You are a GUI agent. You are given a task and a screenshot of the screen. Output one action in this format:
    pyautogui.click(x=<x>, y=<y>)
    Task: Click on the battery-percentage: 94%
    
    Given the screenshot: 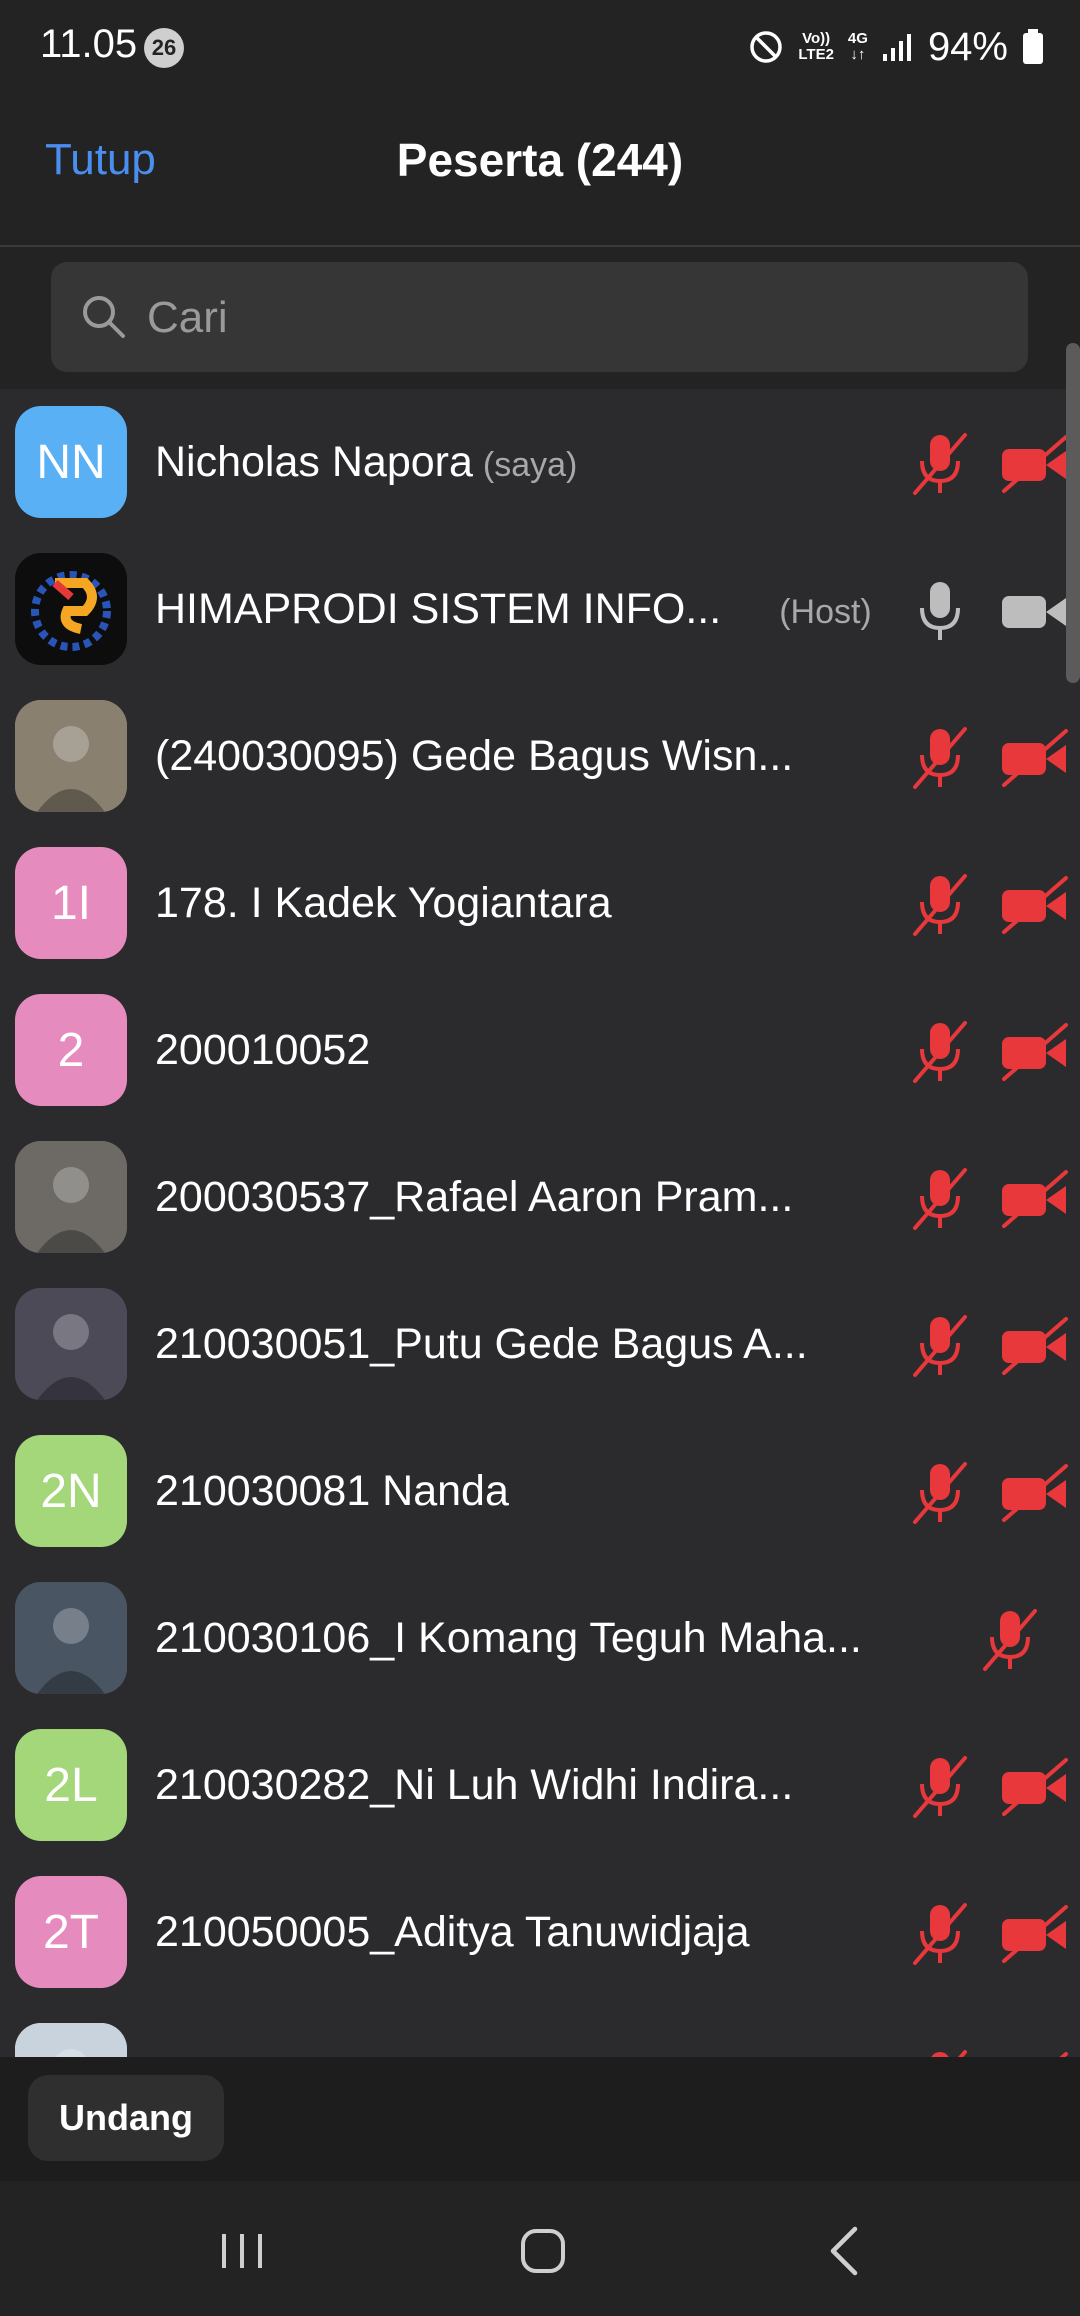 What is the action you would take?
    pyautogui.click(x=967, y=46)
    